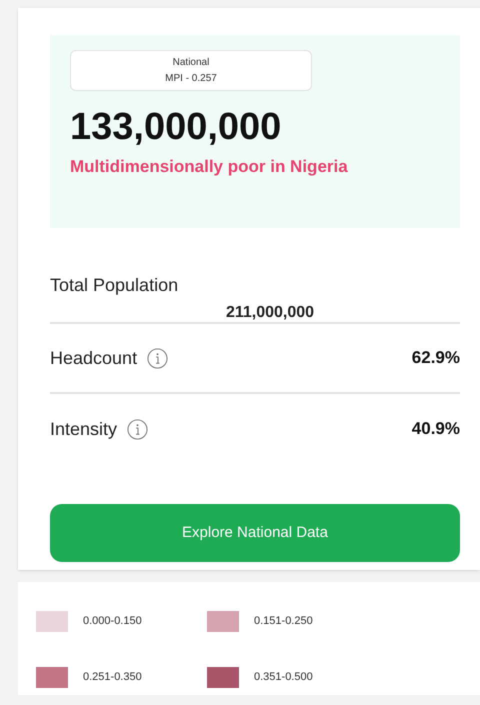 The height and width of the screenshot is (705, 480). What do you see at coordinates (114, 285) in the screenshot?
I see `stat-label: Total Population` at bounding box center [114, 285].